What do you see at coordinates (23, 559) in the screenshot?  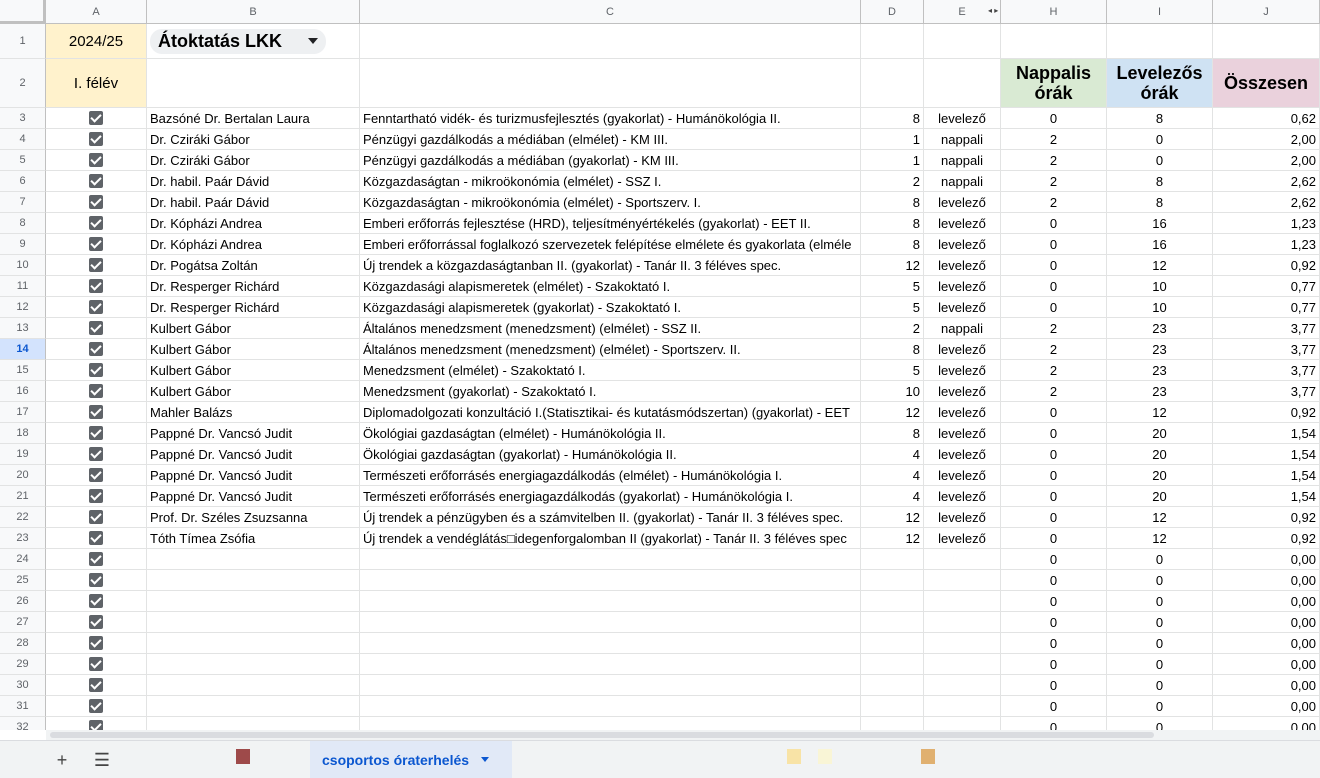 I see `row-header: 24` at bounding box center [23, 559].